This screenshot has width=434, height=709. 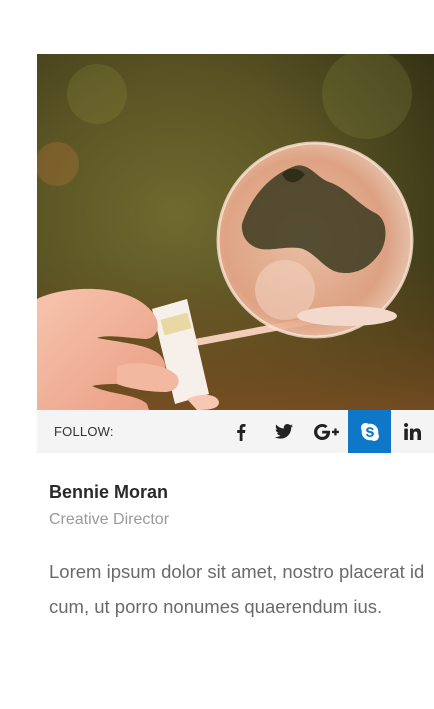 I want to click on twitter-button, so click(x=283, y=431).